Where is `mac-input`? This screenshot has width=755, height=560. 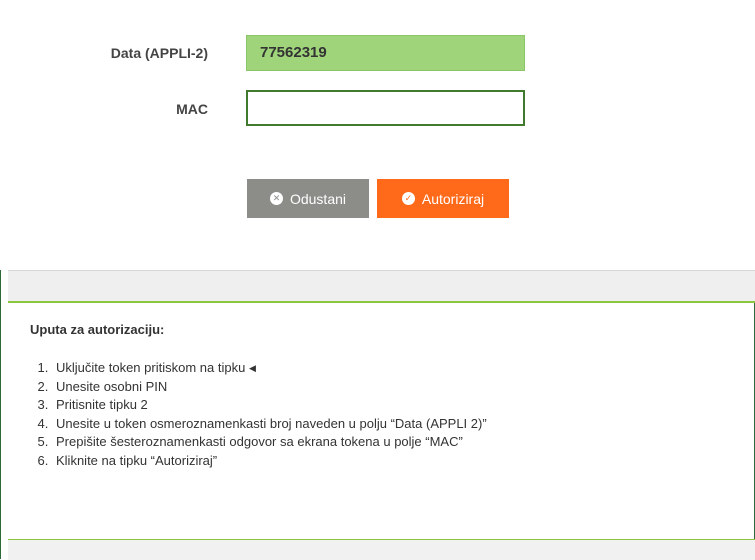
mac-input is located at coordinates (385, 108).